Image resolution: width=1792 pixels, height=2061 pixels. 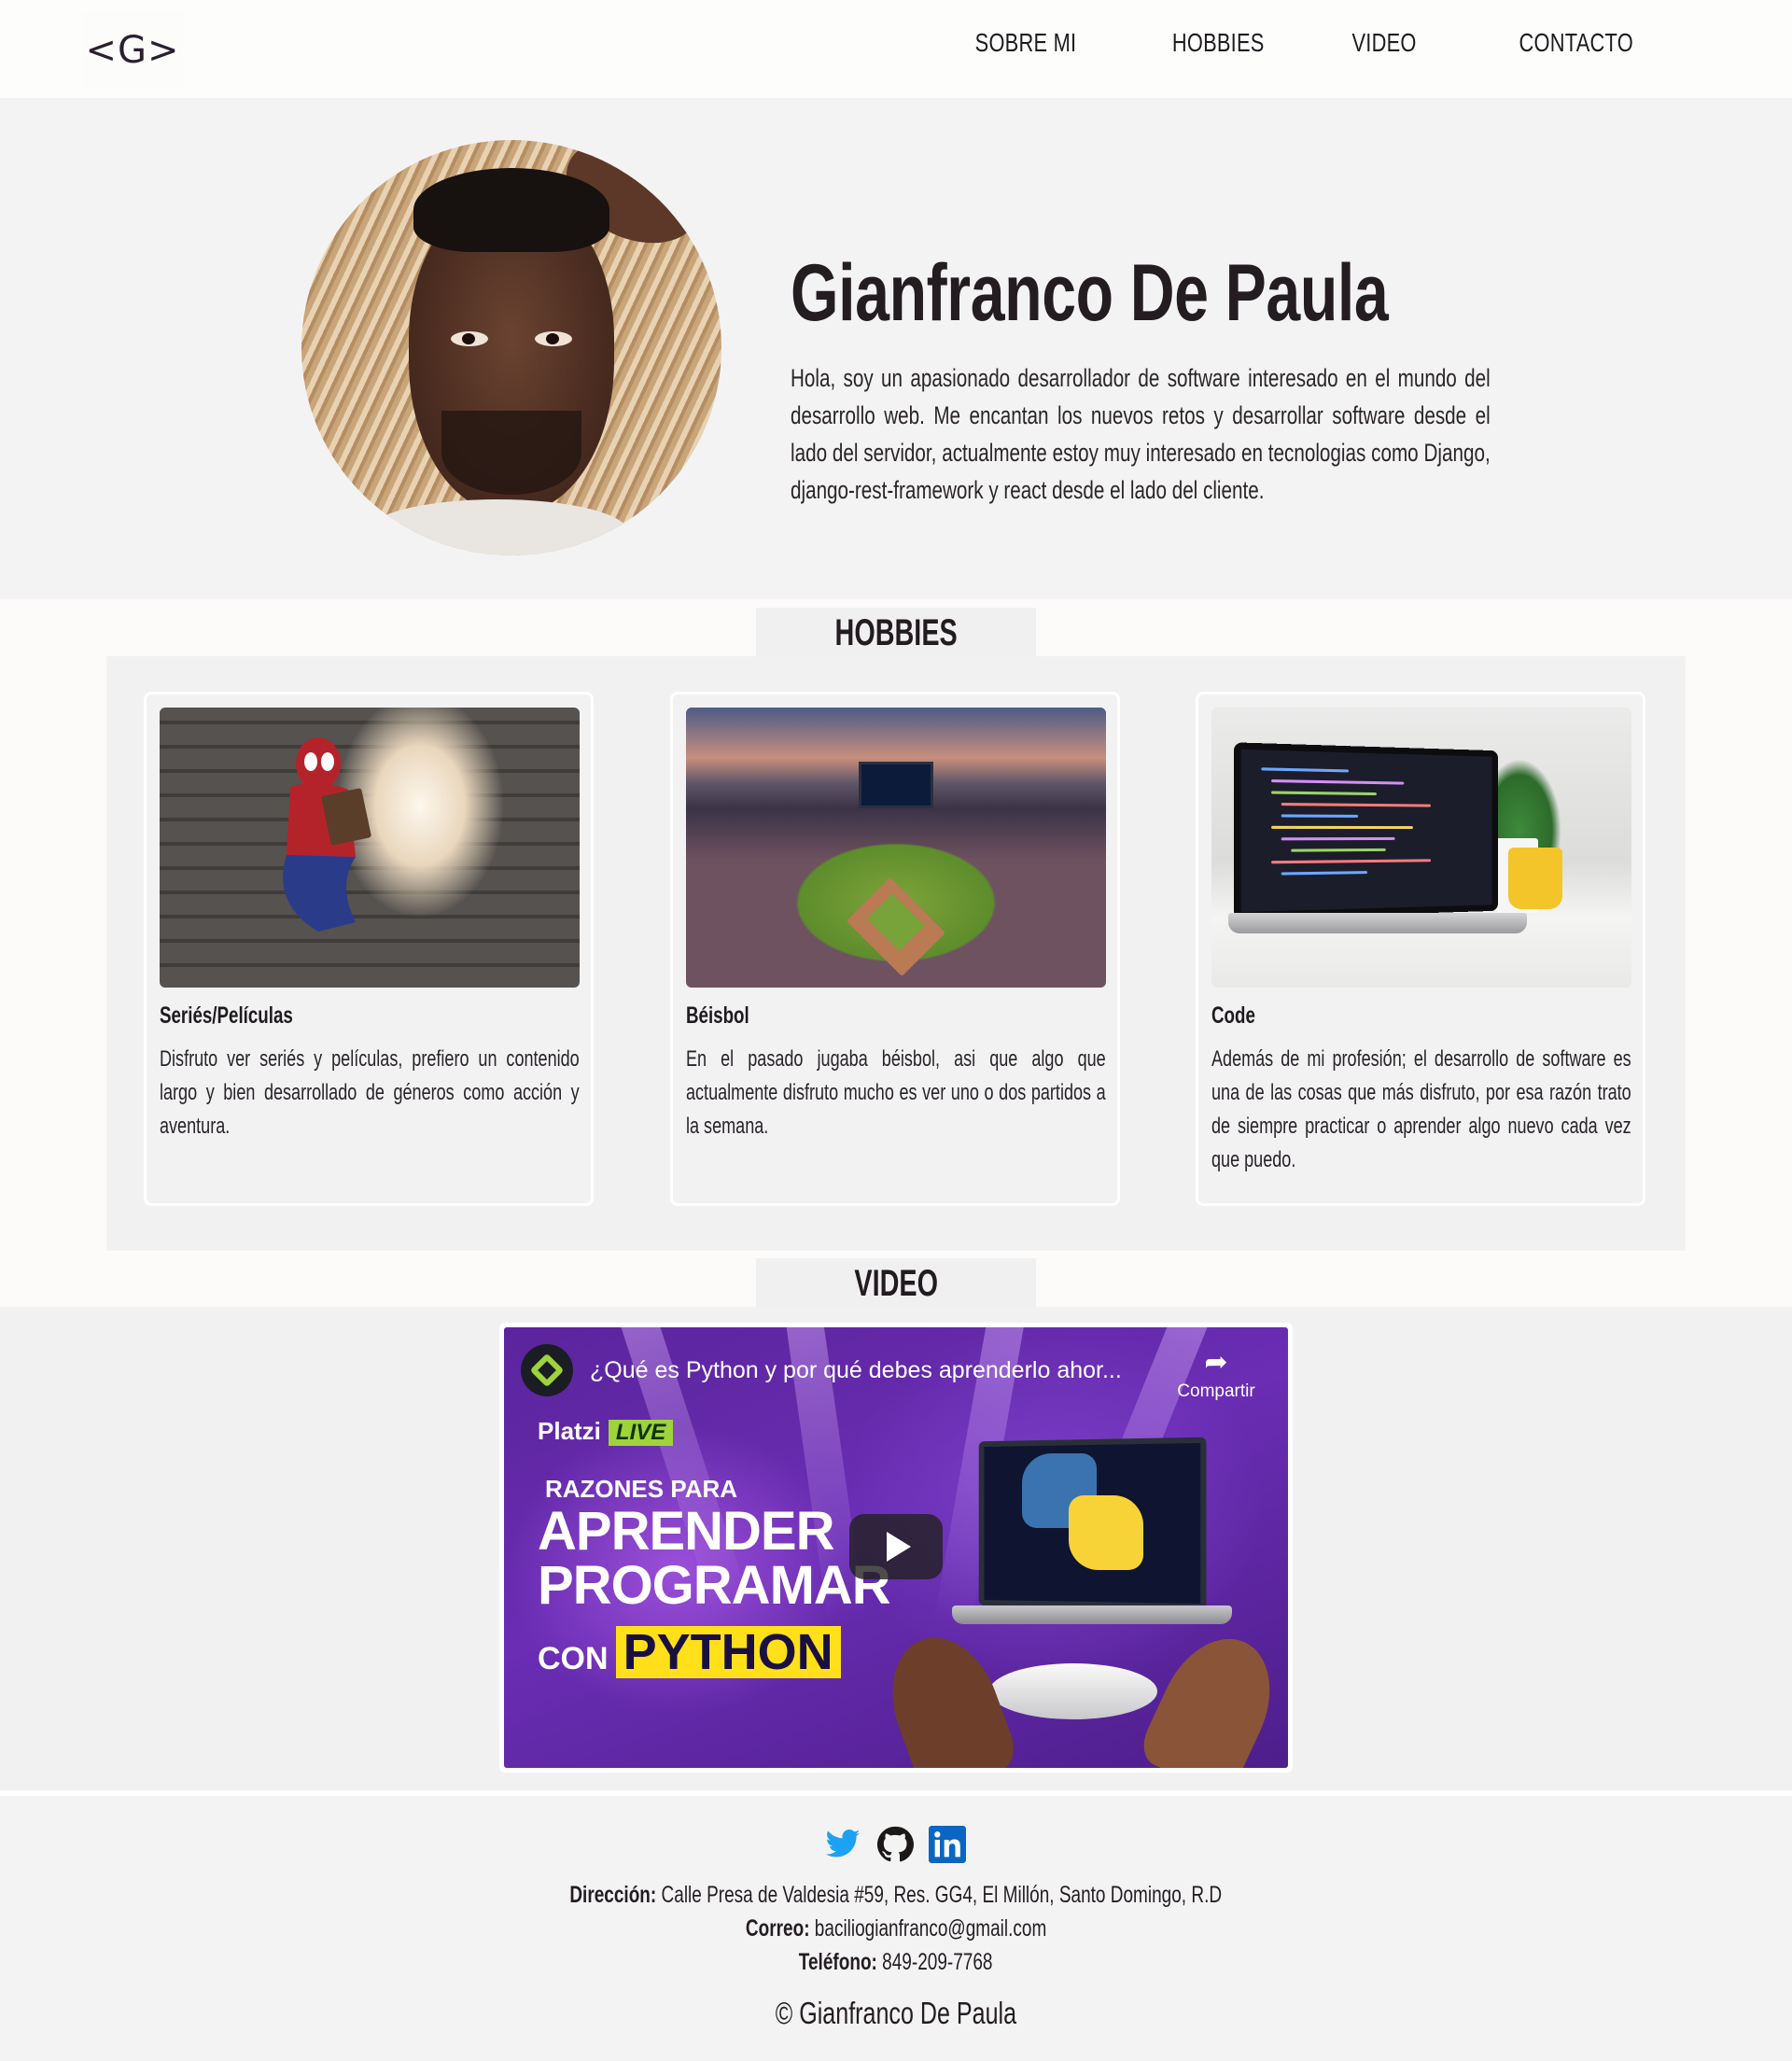 I want to click on video-heading-text: VIDEO, so click(x=896, y=1283).